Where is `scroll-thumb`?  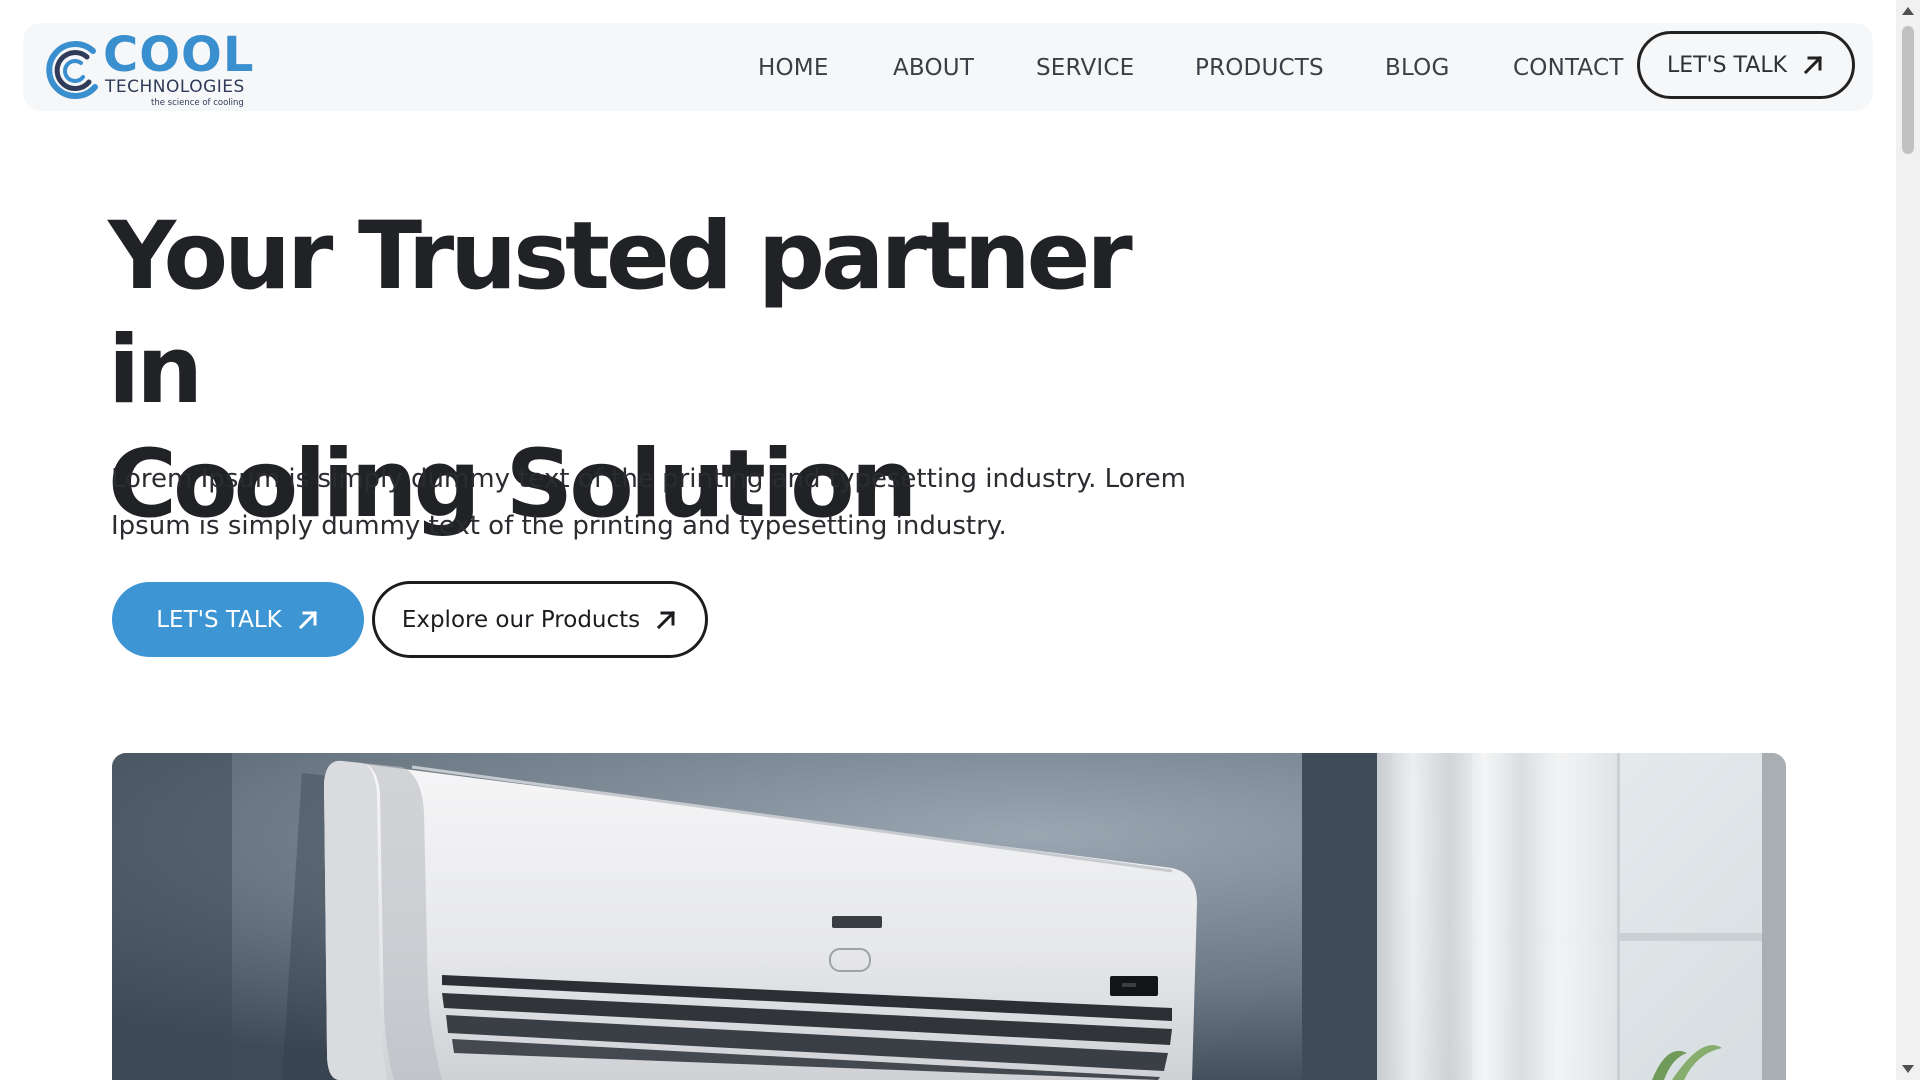 scroll-thumb is located at coordinates (1908, 90).